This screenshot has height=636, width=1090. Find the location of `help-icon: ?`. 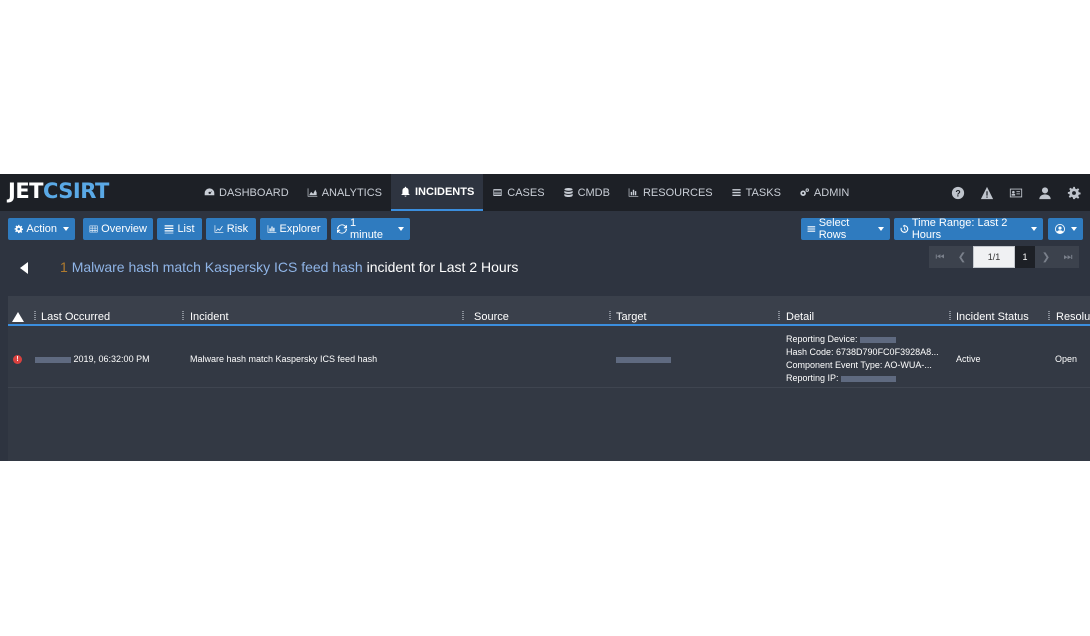

help-icon: ? is located at coordinates (958, 193).